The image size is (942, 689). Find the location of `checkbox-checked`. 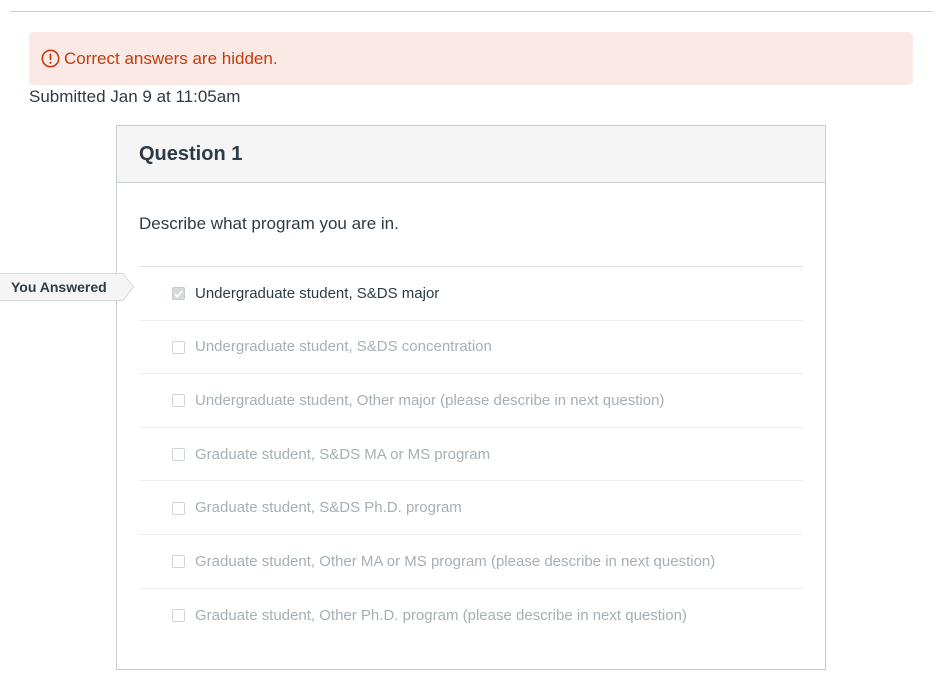

checkbox-checked is located at coordinates (178, 294).